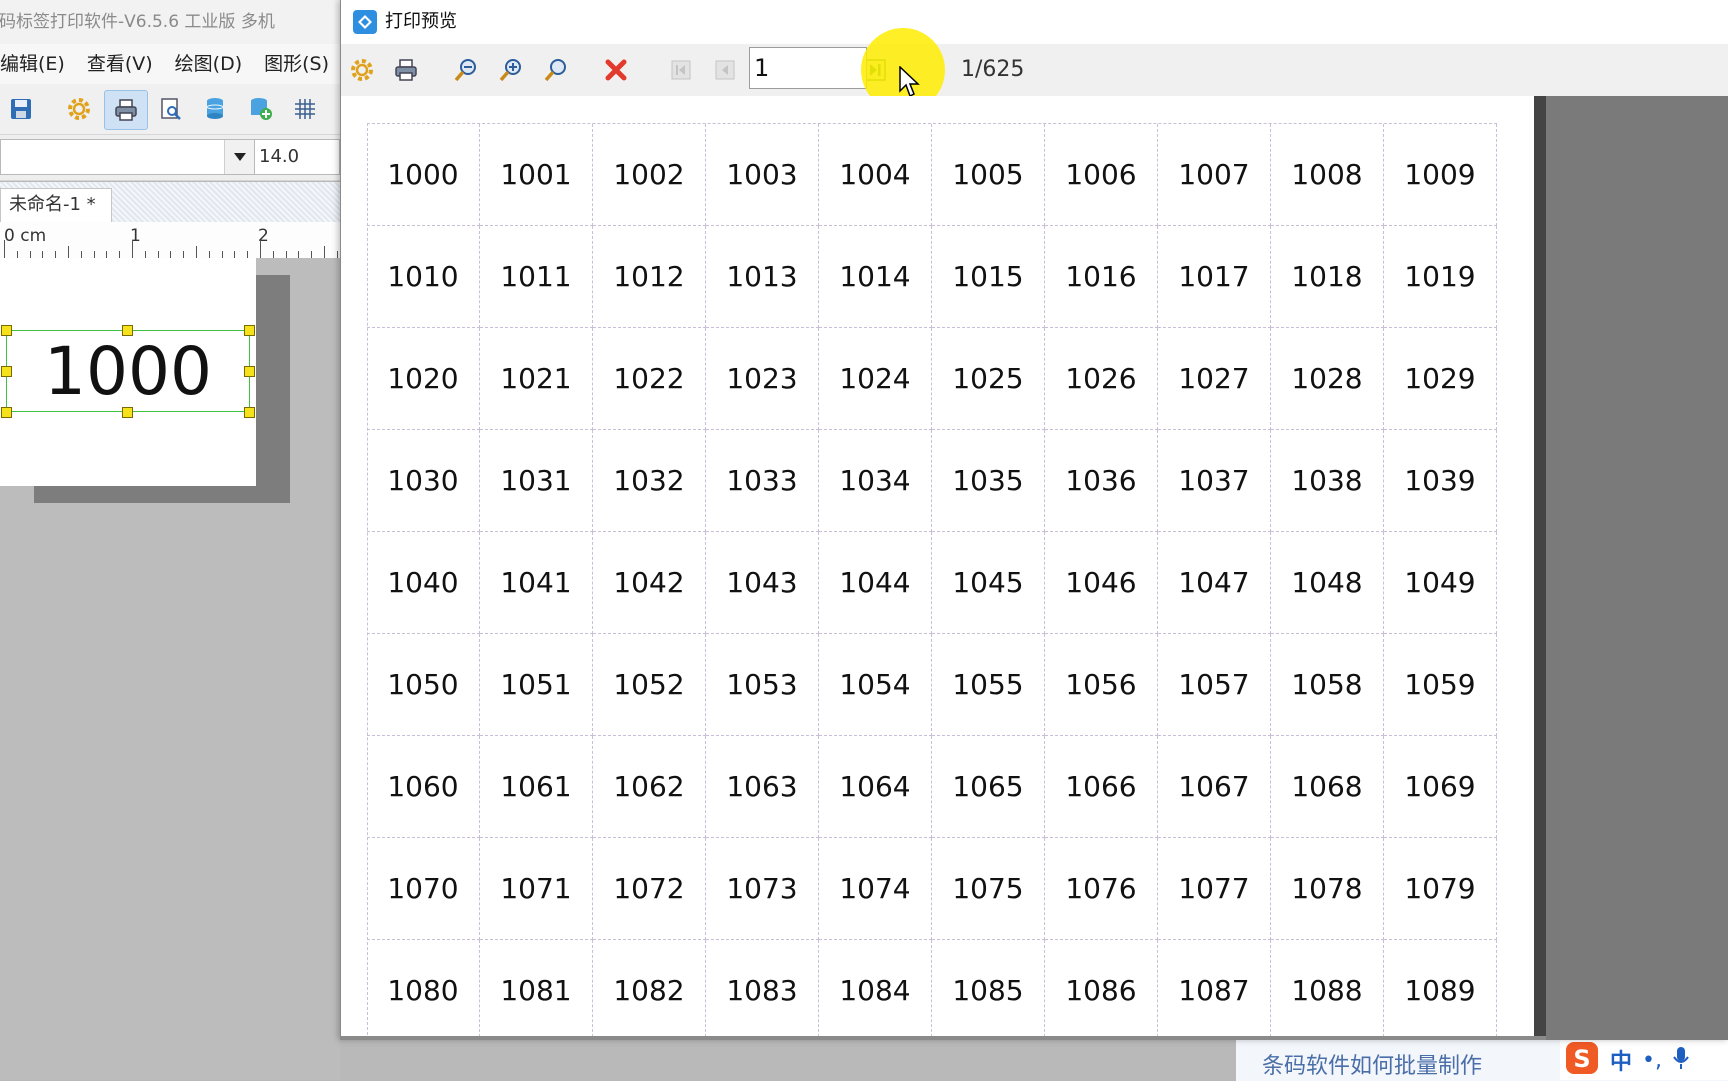 Image resolution: width=1728 pixels, height=1081 pixels. Describe the element at coordinates (649, 583) in the screenshot. I see `label-cell: 1042` at that location.